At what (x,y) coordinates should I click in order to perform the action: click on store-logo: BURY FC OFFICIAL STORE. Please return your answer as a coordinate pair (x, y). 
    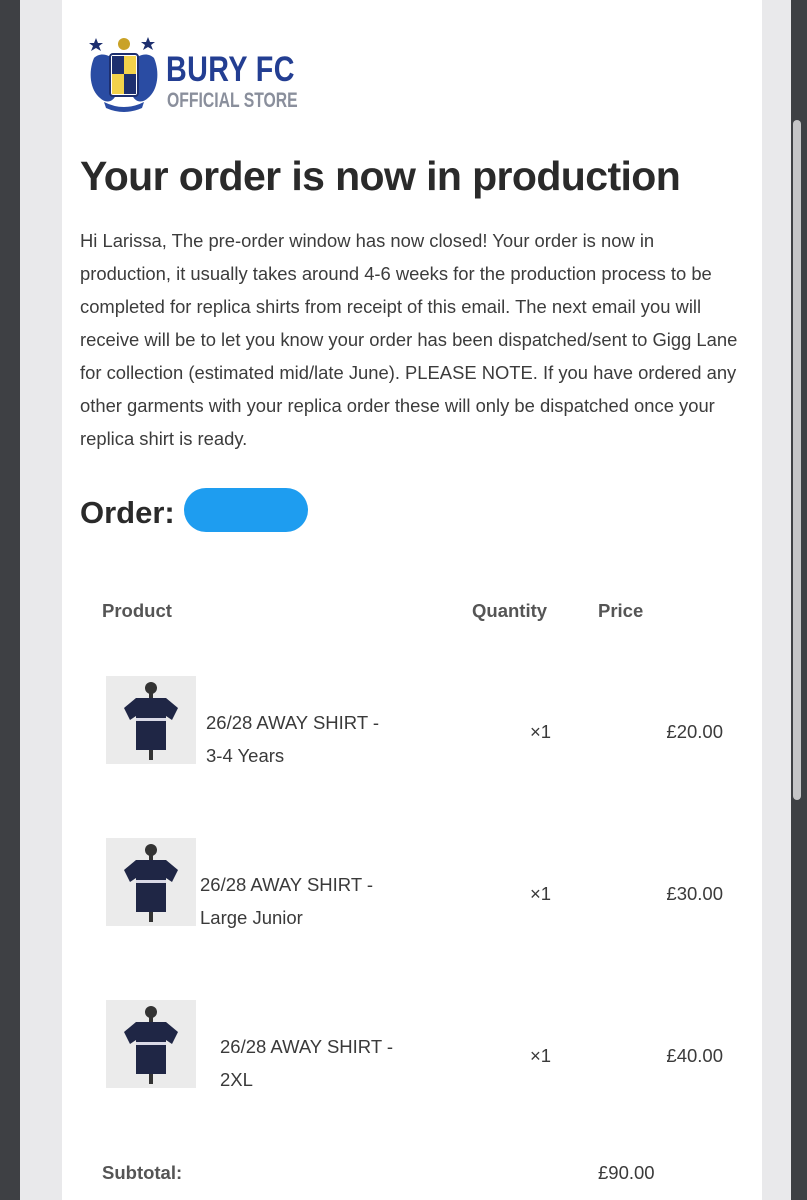
    Looking at the image, I should click on (192, 73).